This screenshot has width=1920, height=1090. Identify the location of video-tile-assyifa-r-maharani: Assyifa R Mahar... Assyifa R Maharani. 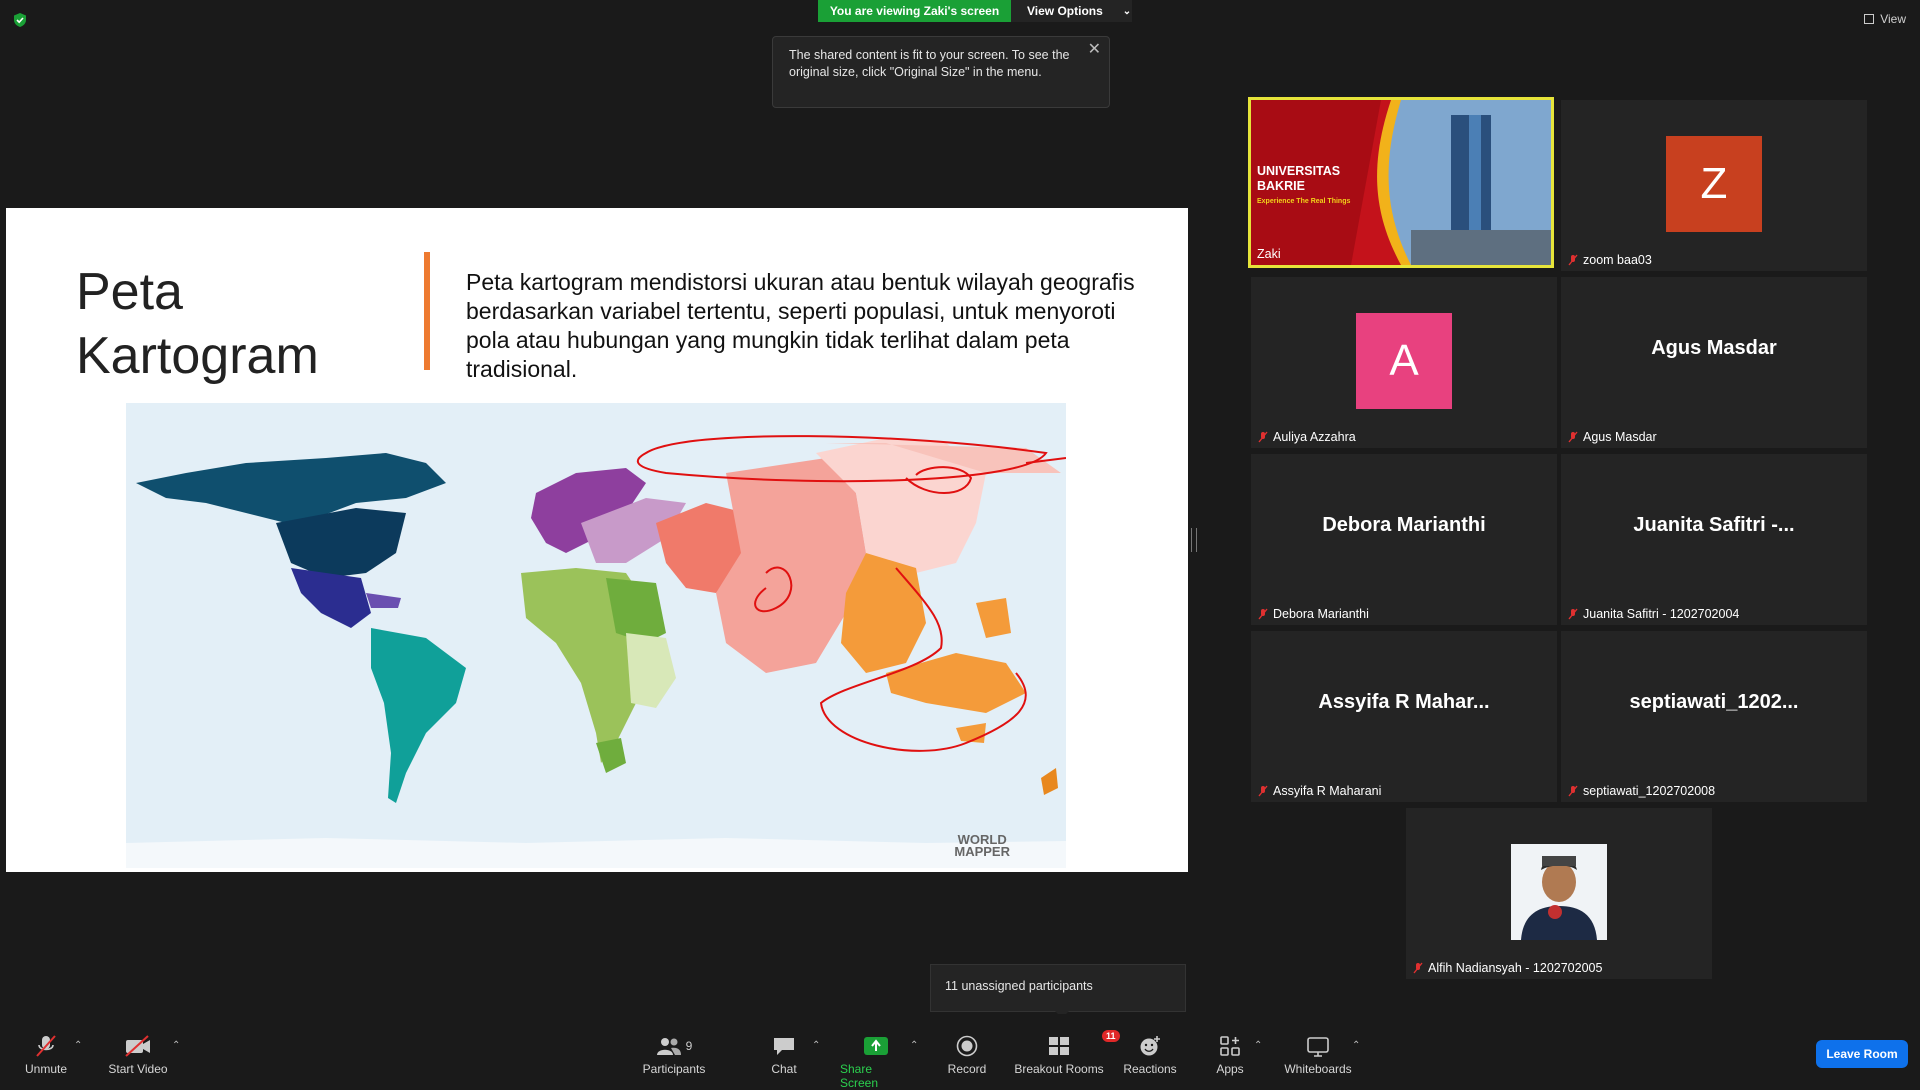
(1404, 716).